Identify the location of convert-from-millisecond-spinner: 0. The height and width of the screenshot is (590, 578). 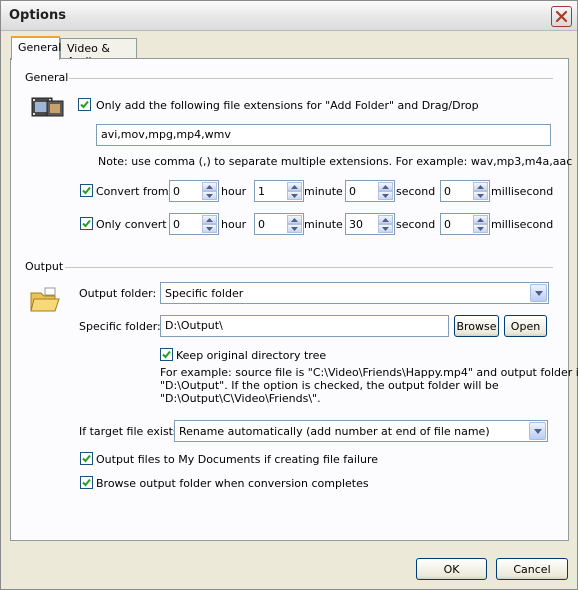
(465, 191).